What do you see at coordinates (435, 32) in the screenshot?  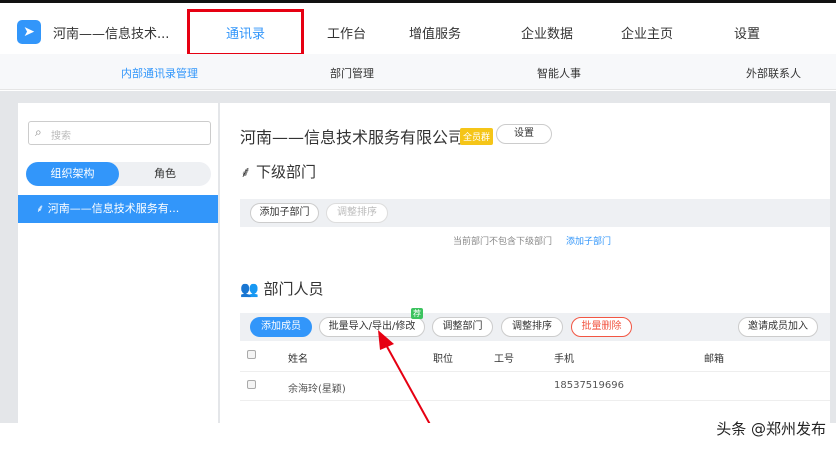 I see `nav-value-services: 增值服务` at bounding box center [435, 32].